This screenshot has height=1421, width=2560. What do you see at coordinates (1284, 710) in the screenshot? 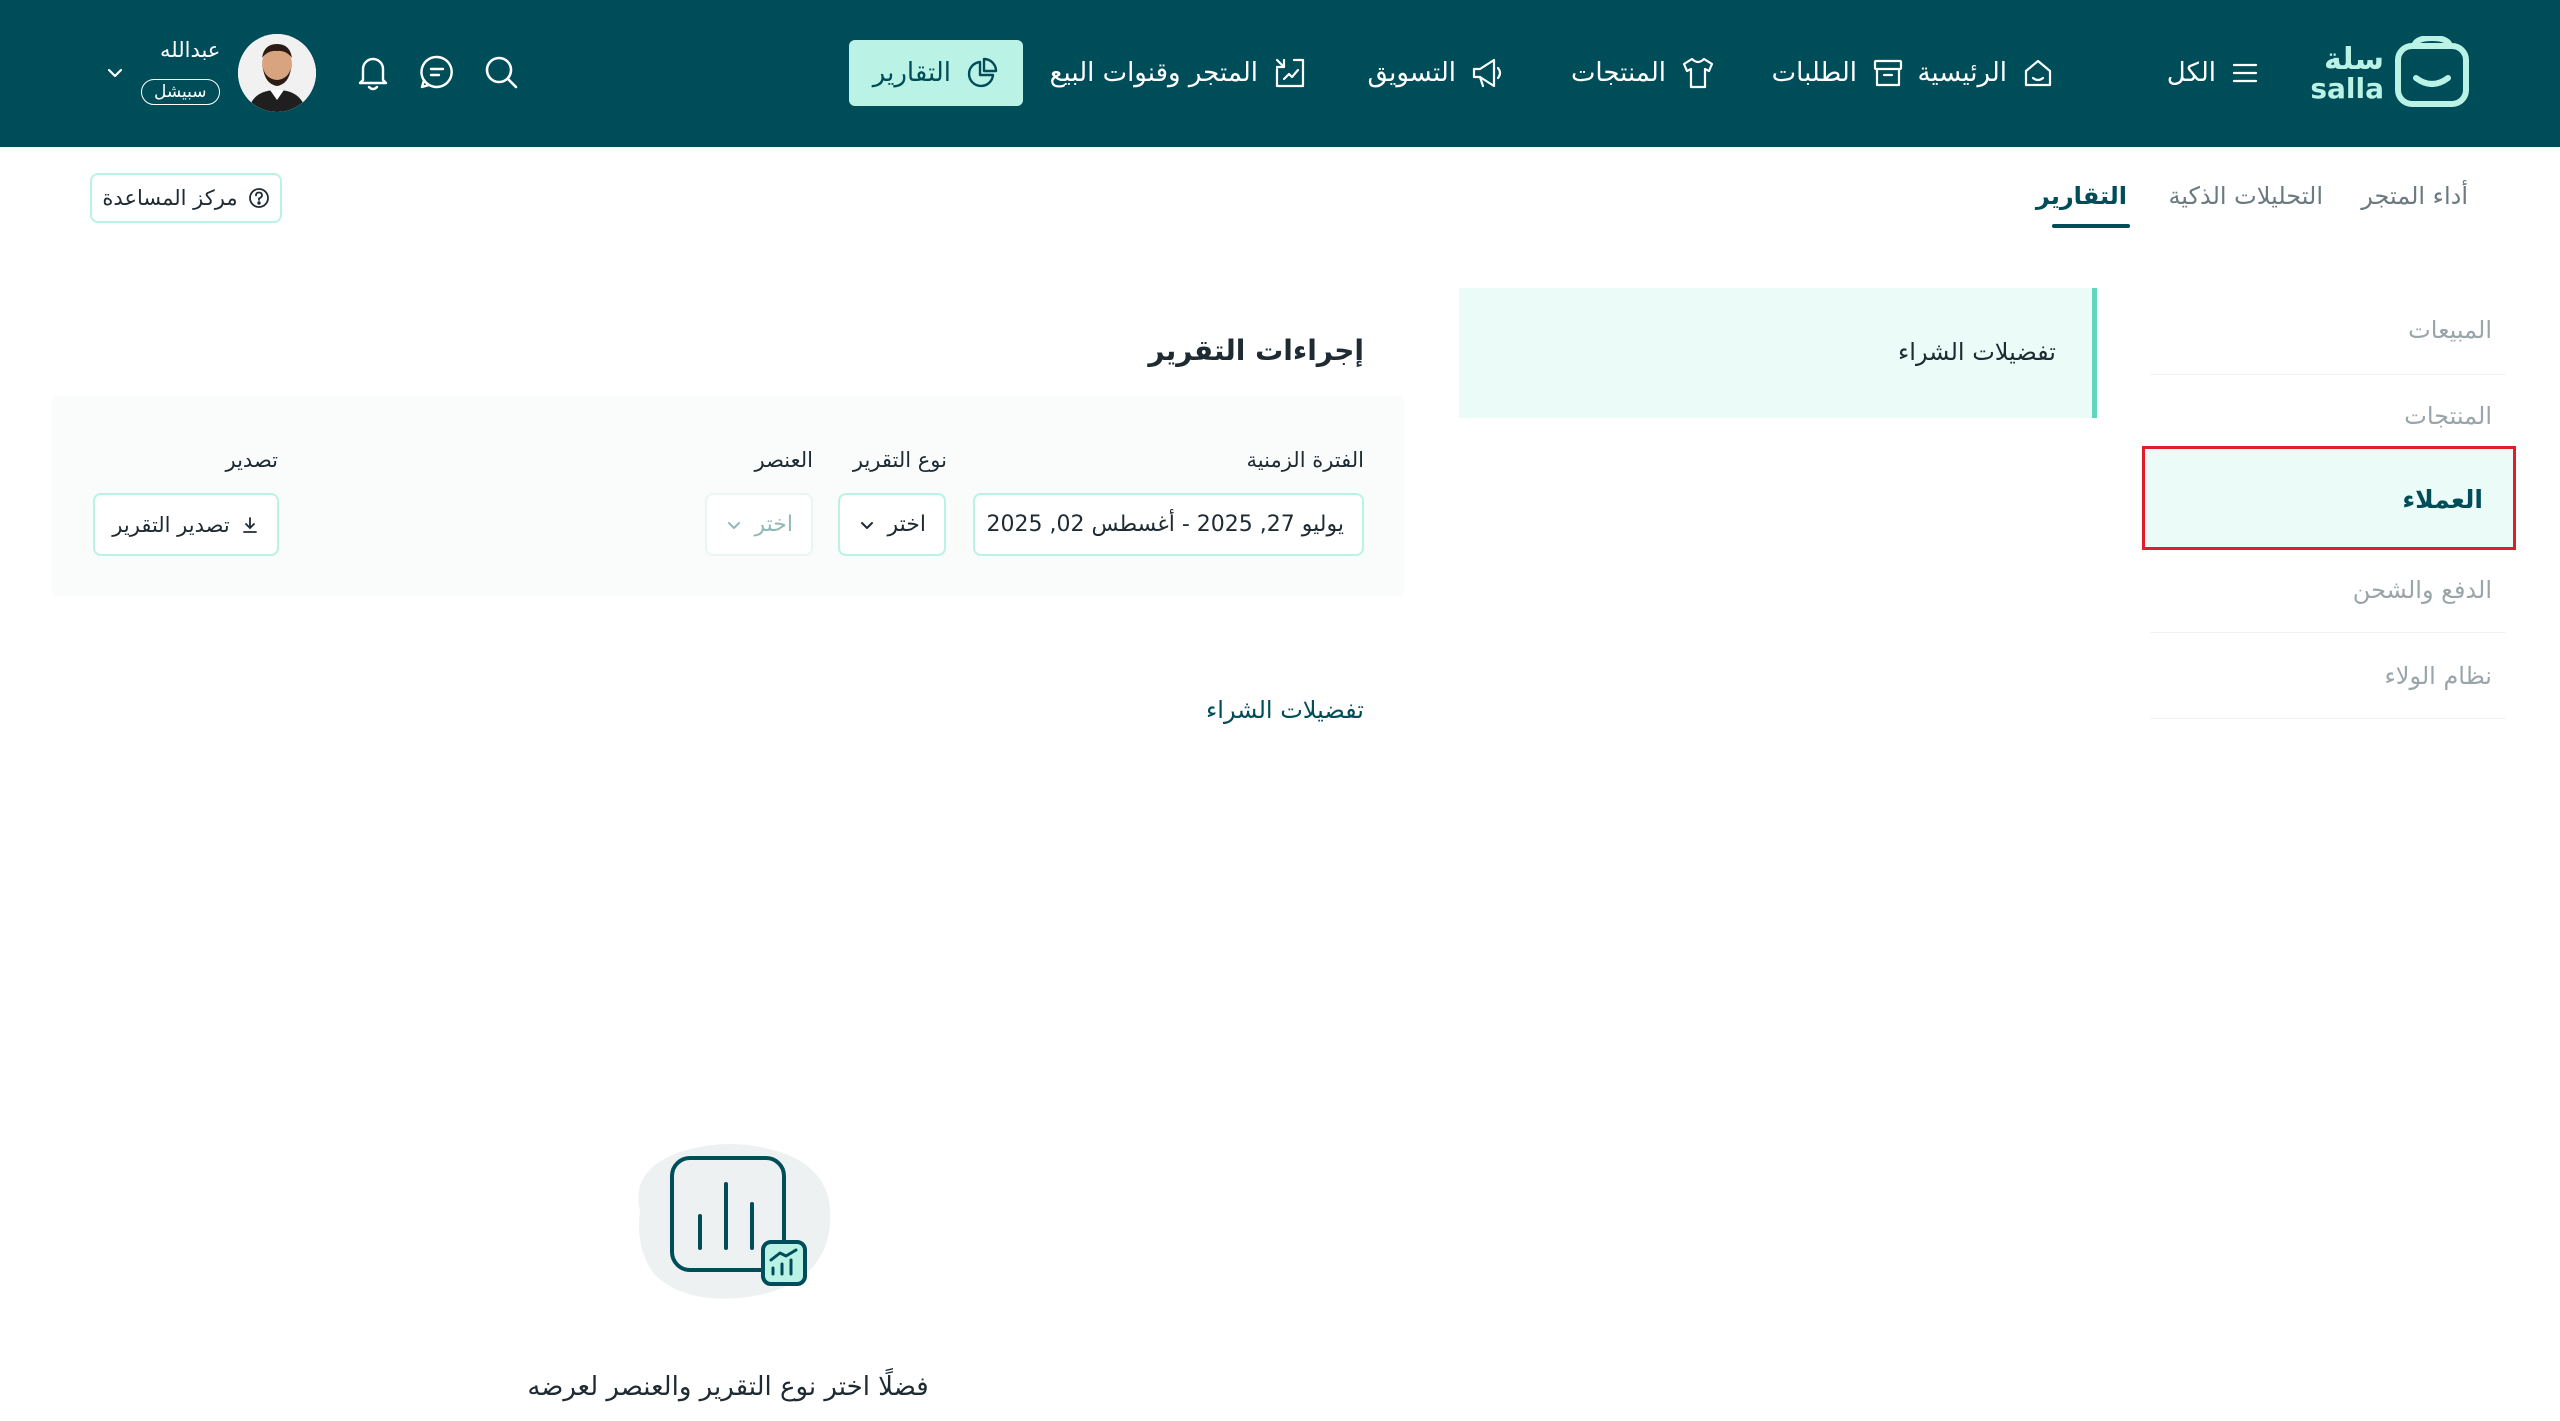
I see `section-title: تفضيلات الشراء` at bounding box center [1284, 710].